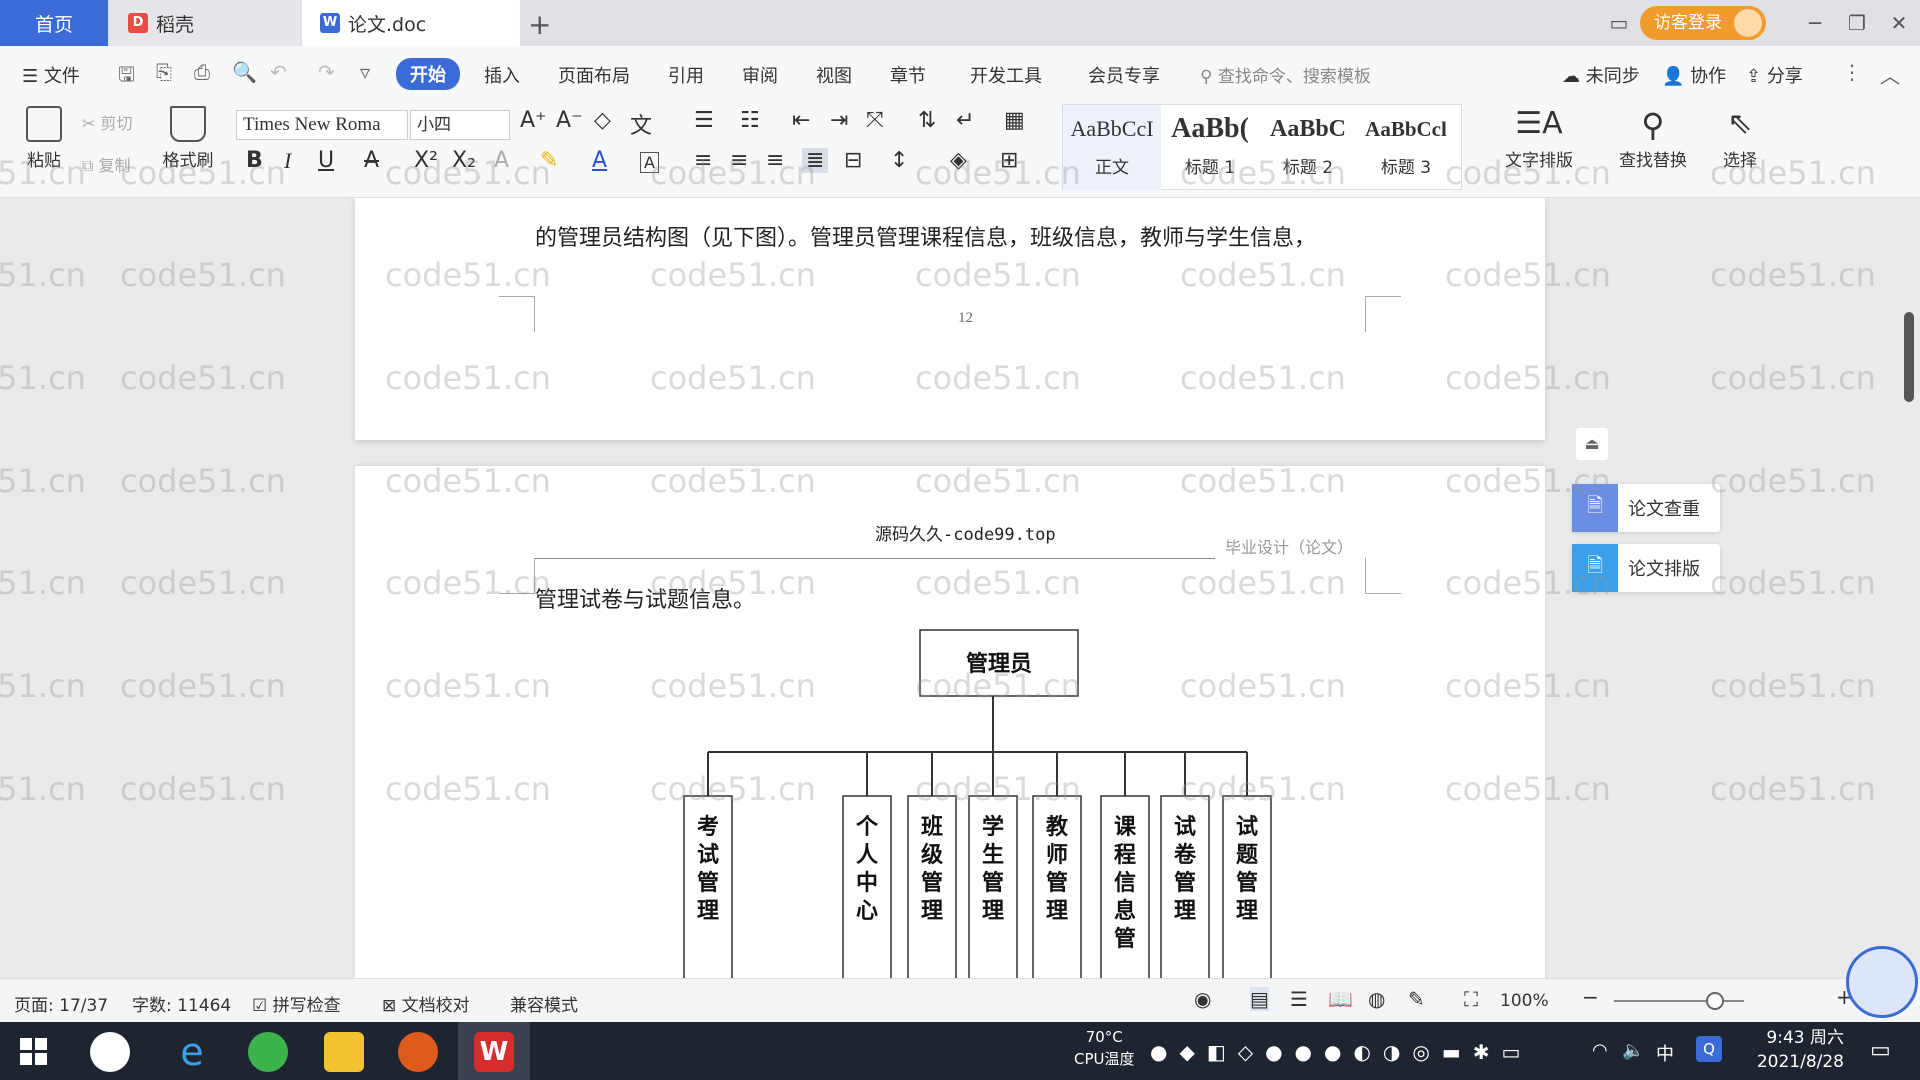 The width and height of the screenshot is (1920, 1080). I want to click on print-preview-icon: 🔍, so click(244, 72).